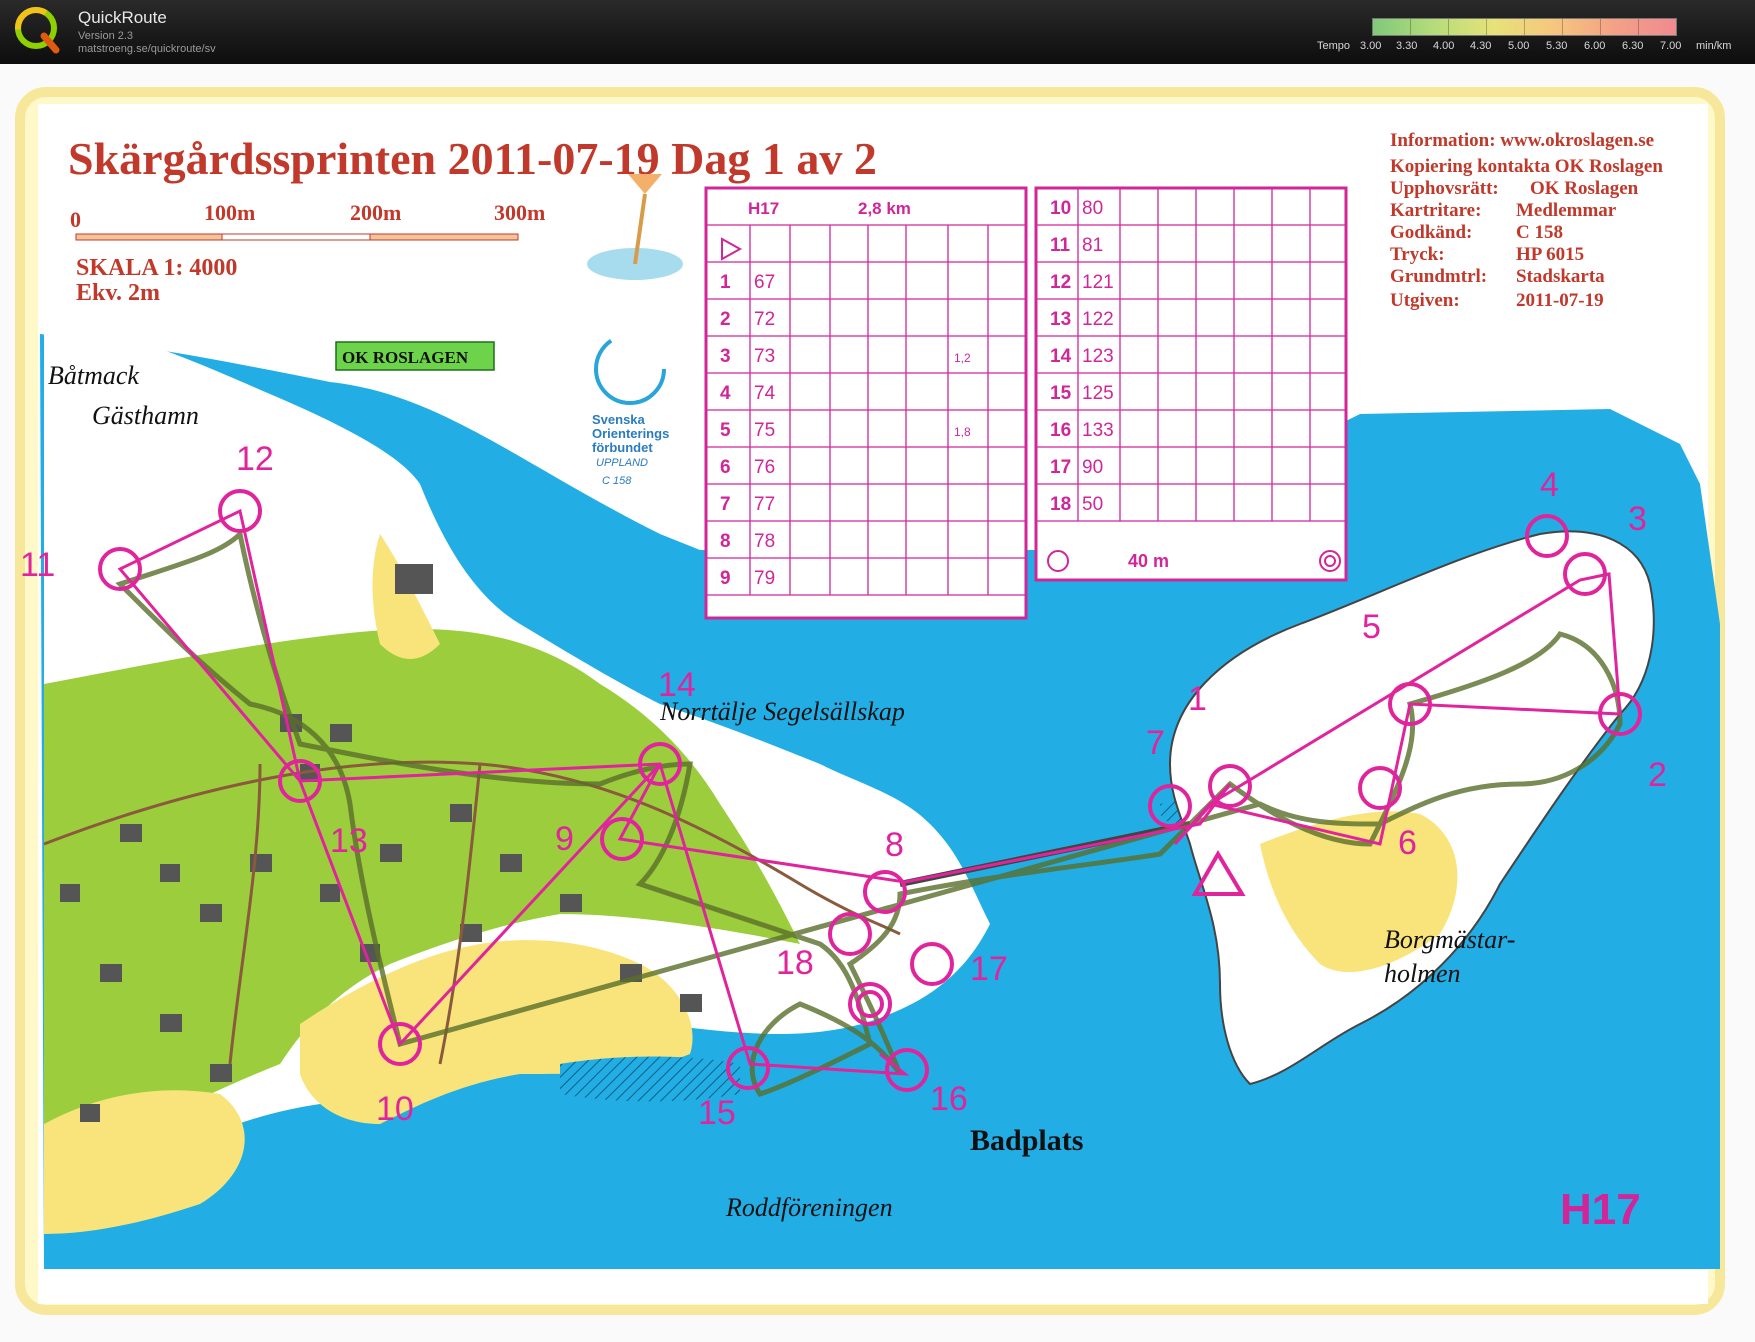 The image size is (1755, 1342). Describe the element at coordinates (1098, 319) in the screenshot. I see `cd-control-code: 122` at that location.